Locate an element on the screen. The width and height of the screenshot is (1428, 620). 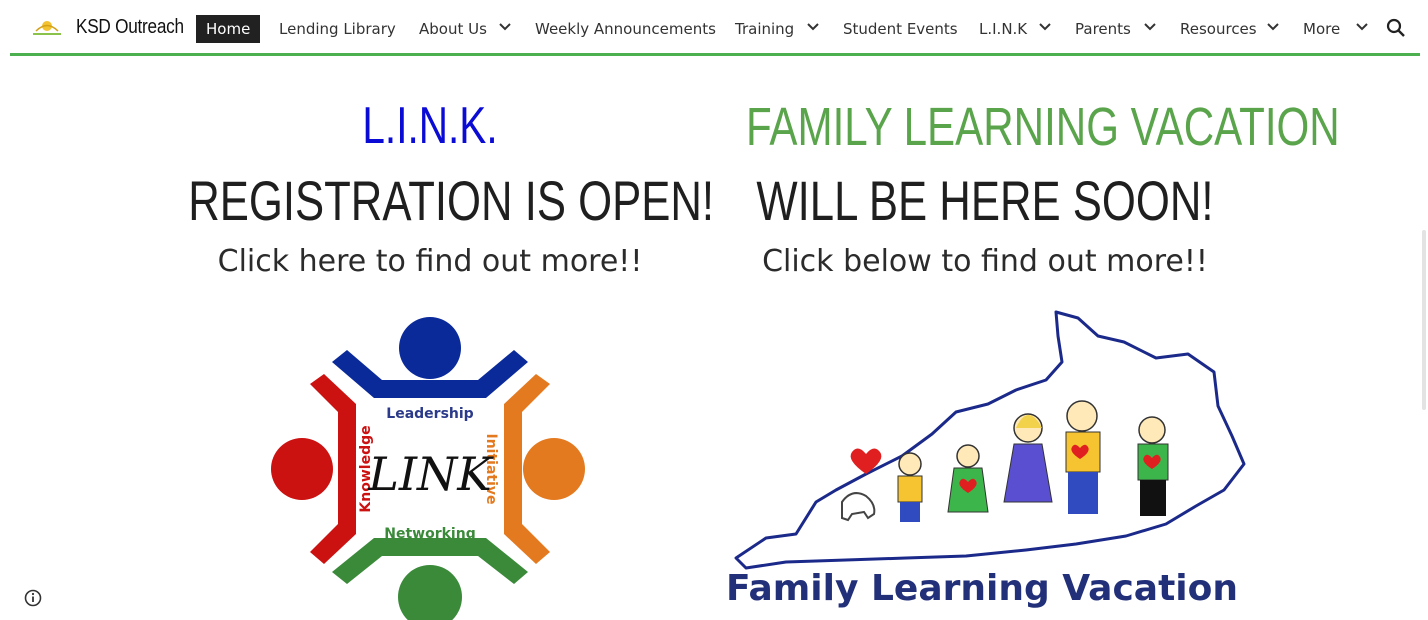
nav-item-training: Training is located at coordinates (764, 29).